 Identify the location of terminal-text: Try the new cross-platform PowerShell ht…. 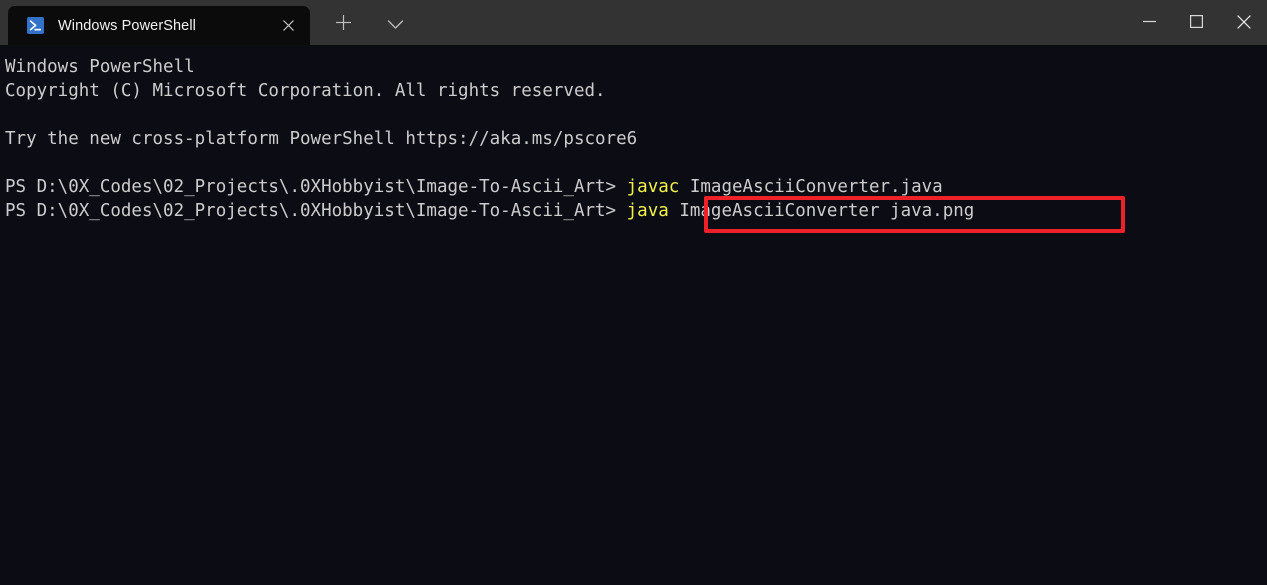
(321, 139).